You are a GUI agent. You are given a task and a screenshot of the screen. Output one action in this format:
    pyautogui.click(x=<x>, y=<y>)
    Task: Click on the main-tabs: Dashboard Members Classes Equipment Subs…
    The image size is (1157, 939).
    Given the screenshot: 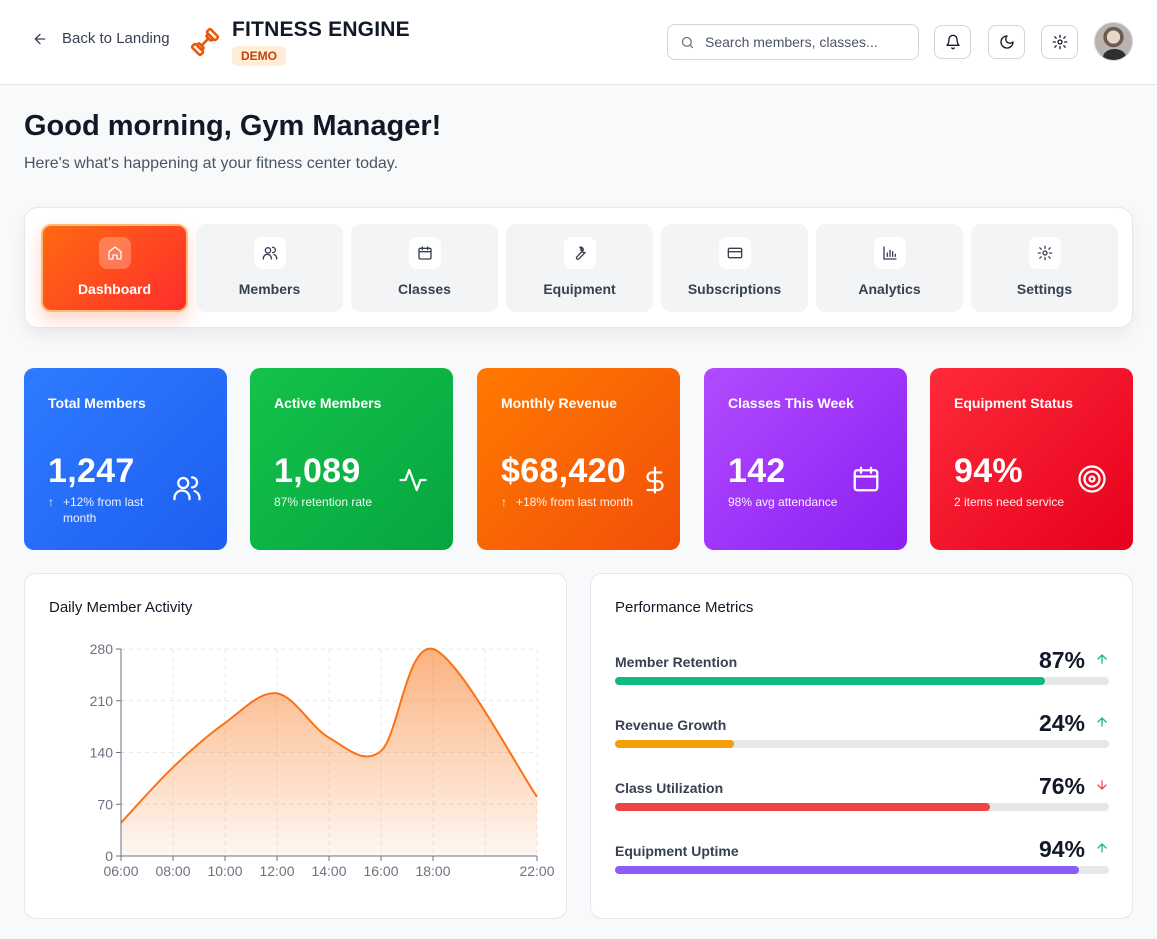 What is the action you would take?
    pyautogui.click(x=578, y=267)
    